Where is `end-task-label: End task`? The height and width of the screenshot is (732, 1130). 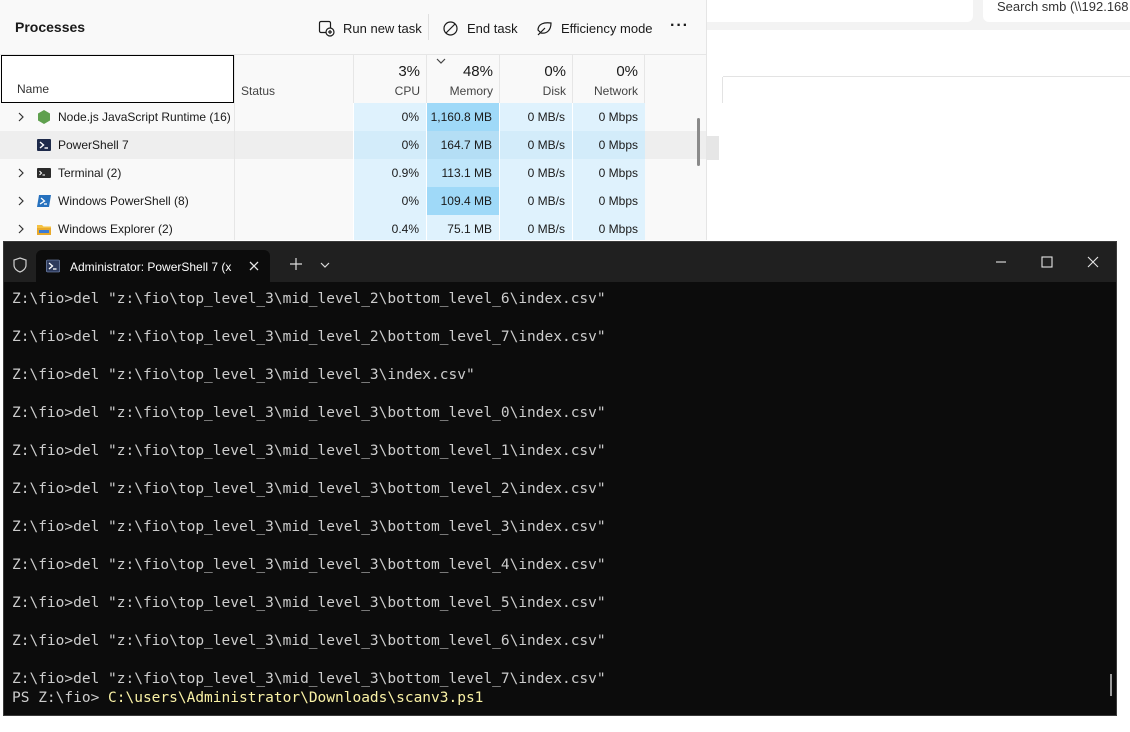
end-task-label: End task is located at coordinates (492, 28).